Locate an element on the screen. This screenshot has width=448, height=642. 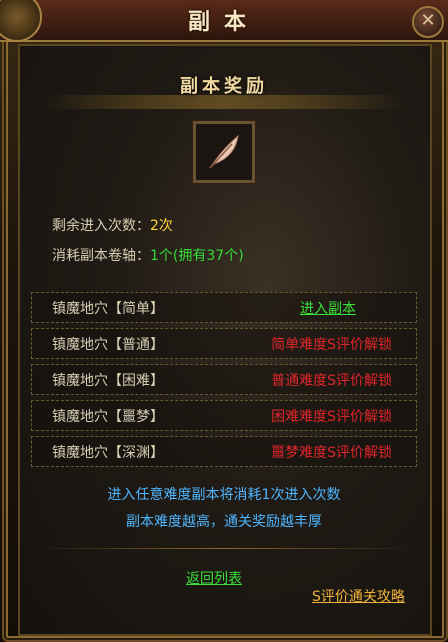
note-cost: 进入任意难度副本将消耗1次进入次数 is located at coordinates (224, 495).